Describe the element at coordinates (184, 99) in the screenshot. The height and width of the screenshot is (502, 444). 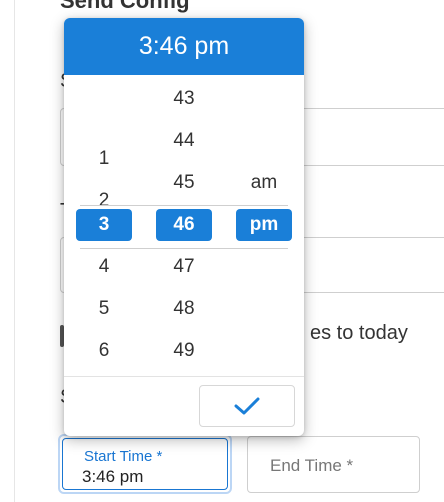
I see `minute-option: 43` at that location.